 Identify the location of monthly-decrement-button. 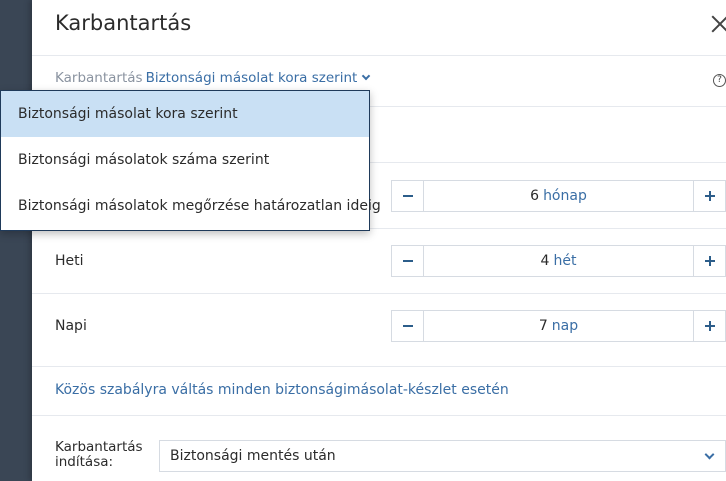
(408, 196).